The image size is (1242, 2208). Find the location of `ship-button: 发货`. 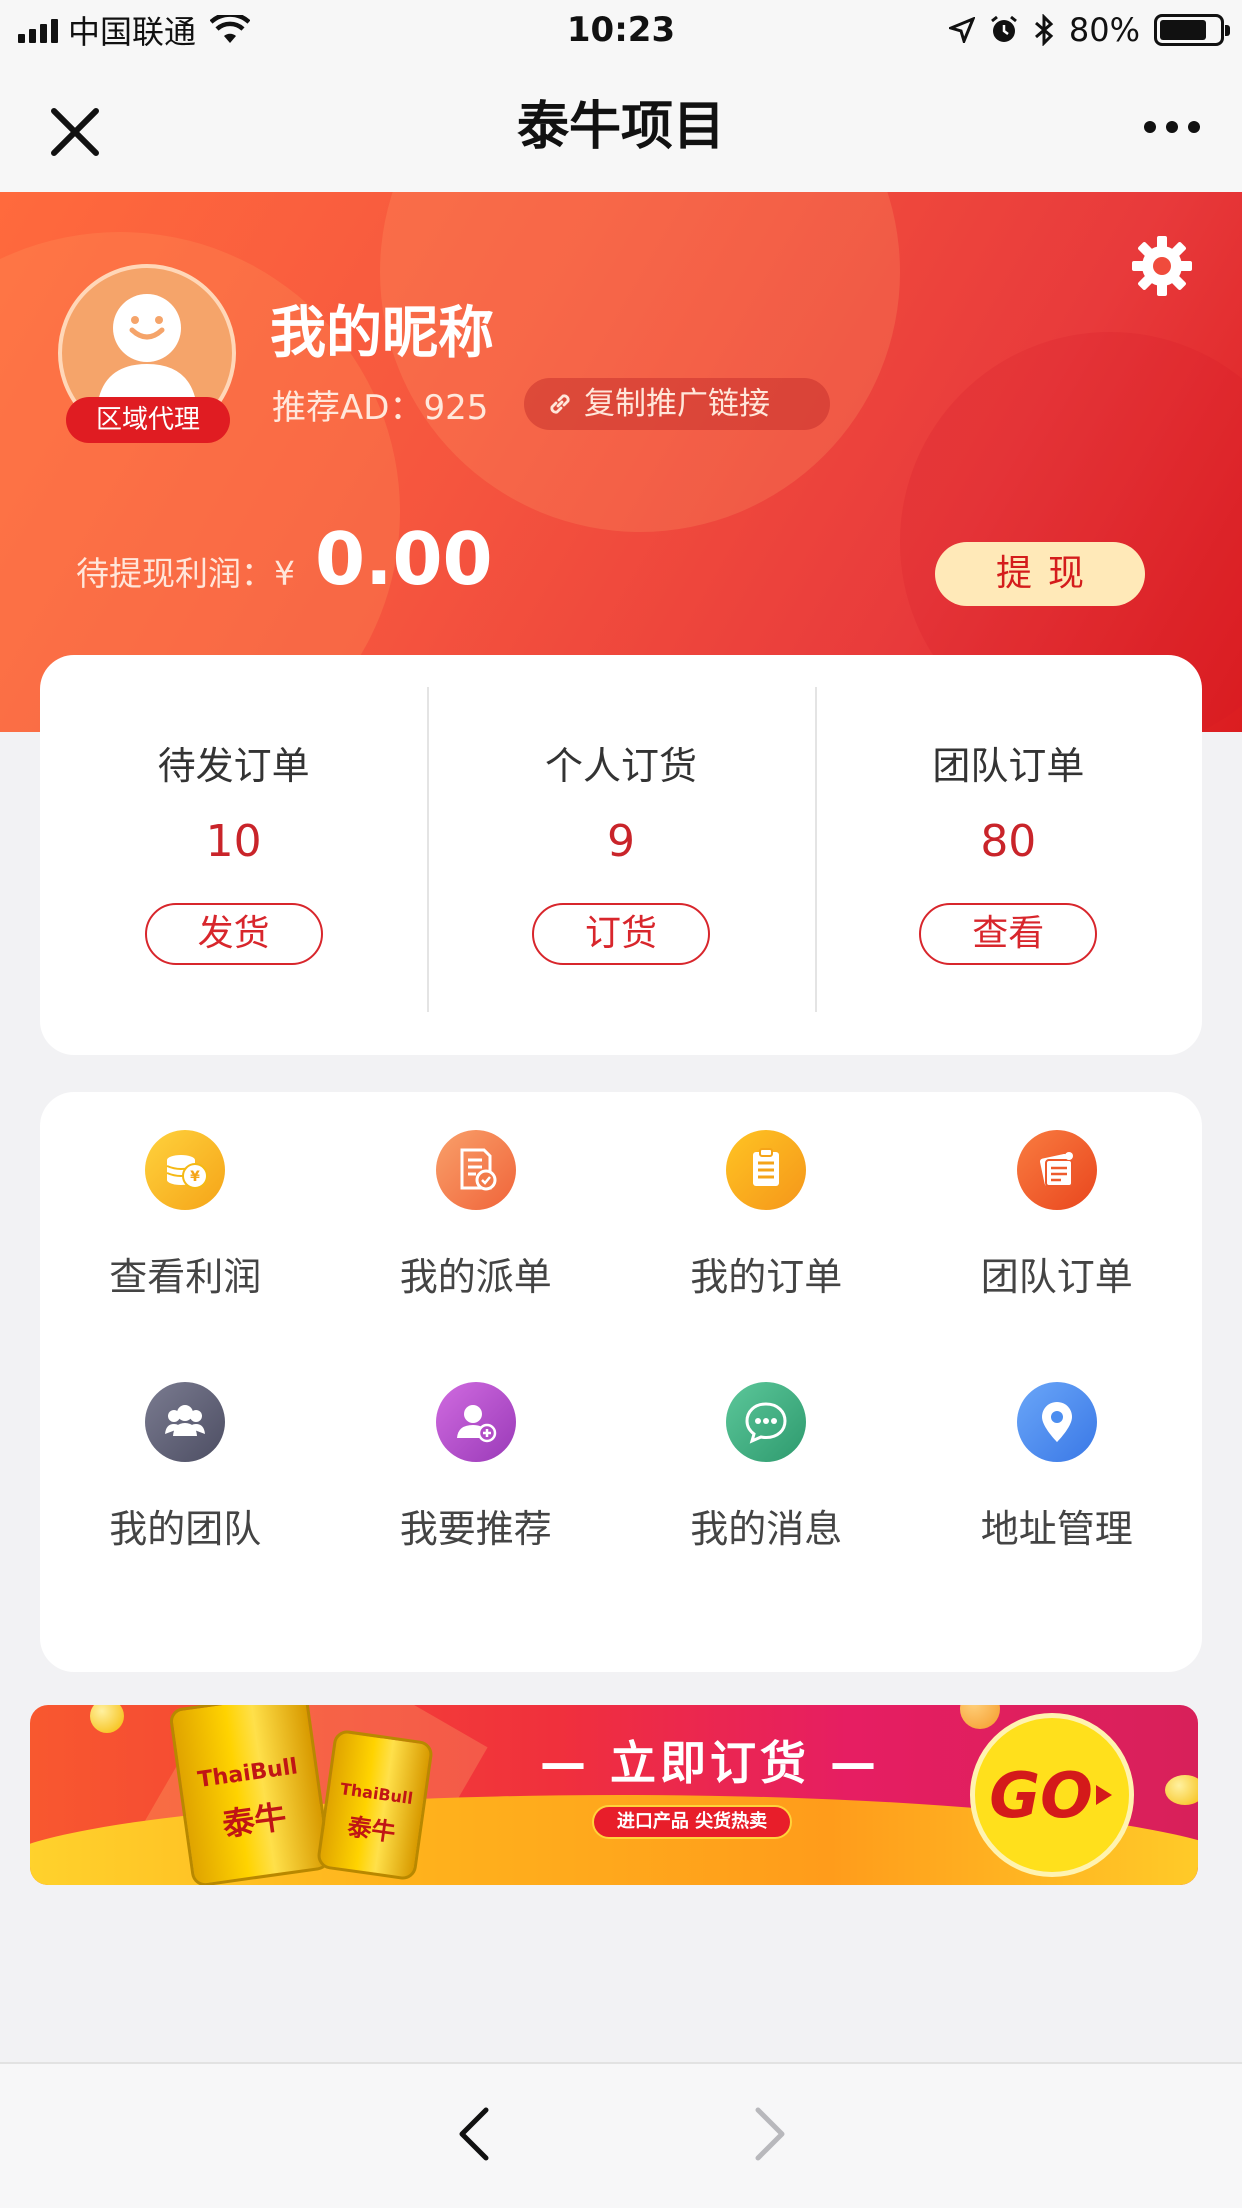

ship-button: 发货 is located at coordinates (233, 934).